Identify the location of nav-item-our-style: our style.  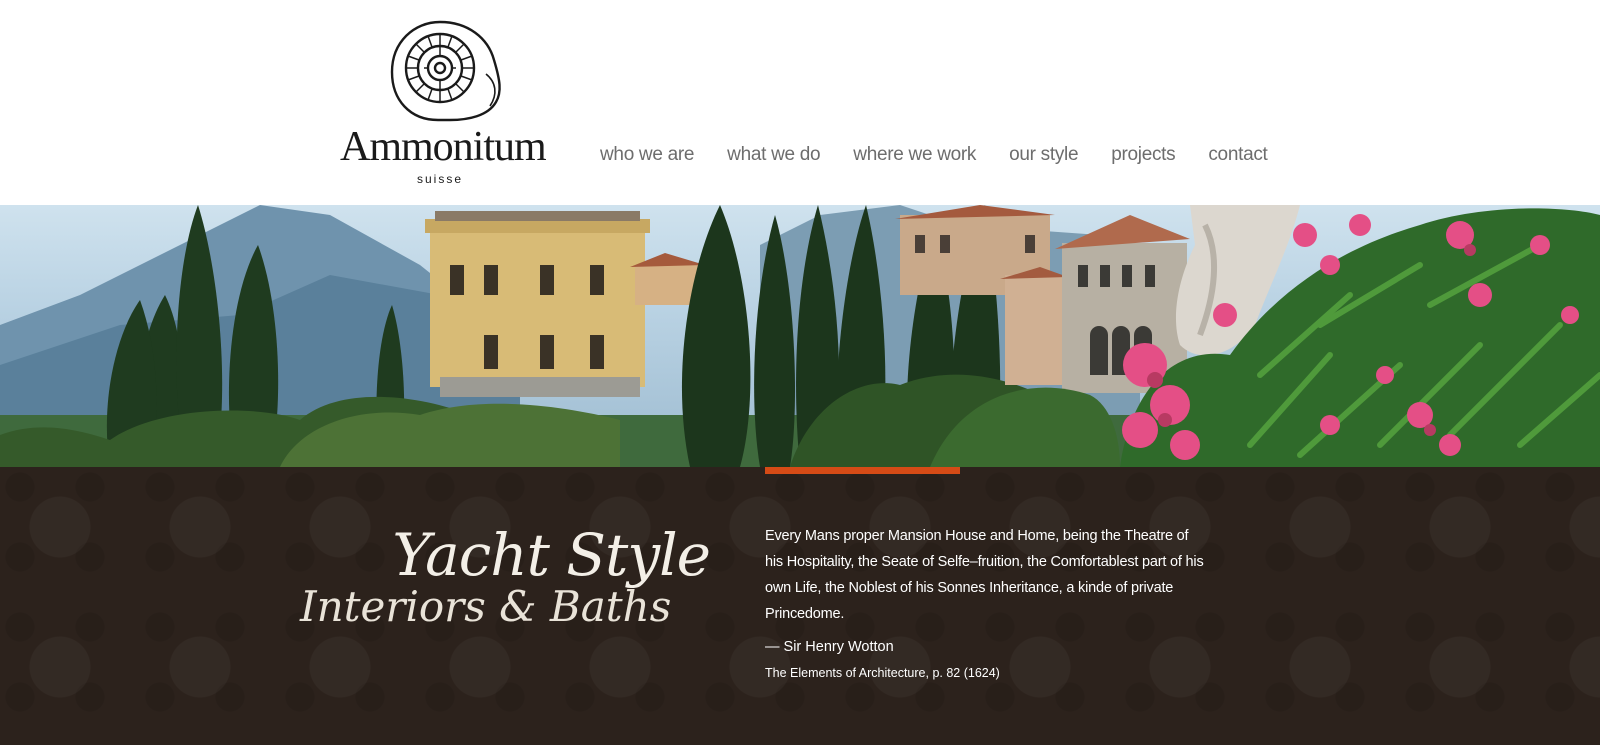
(1043, 155).